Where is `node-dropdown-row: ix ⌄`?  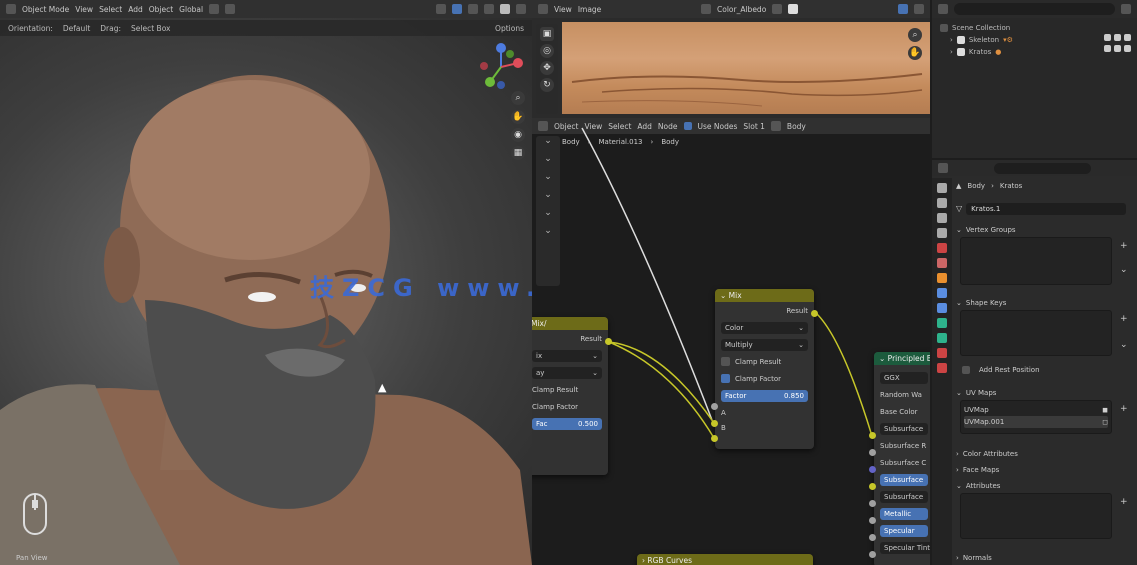 node-dropdown-row: ix ⌄ is located at coordinates (570, 355).